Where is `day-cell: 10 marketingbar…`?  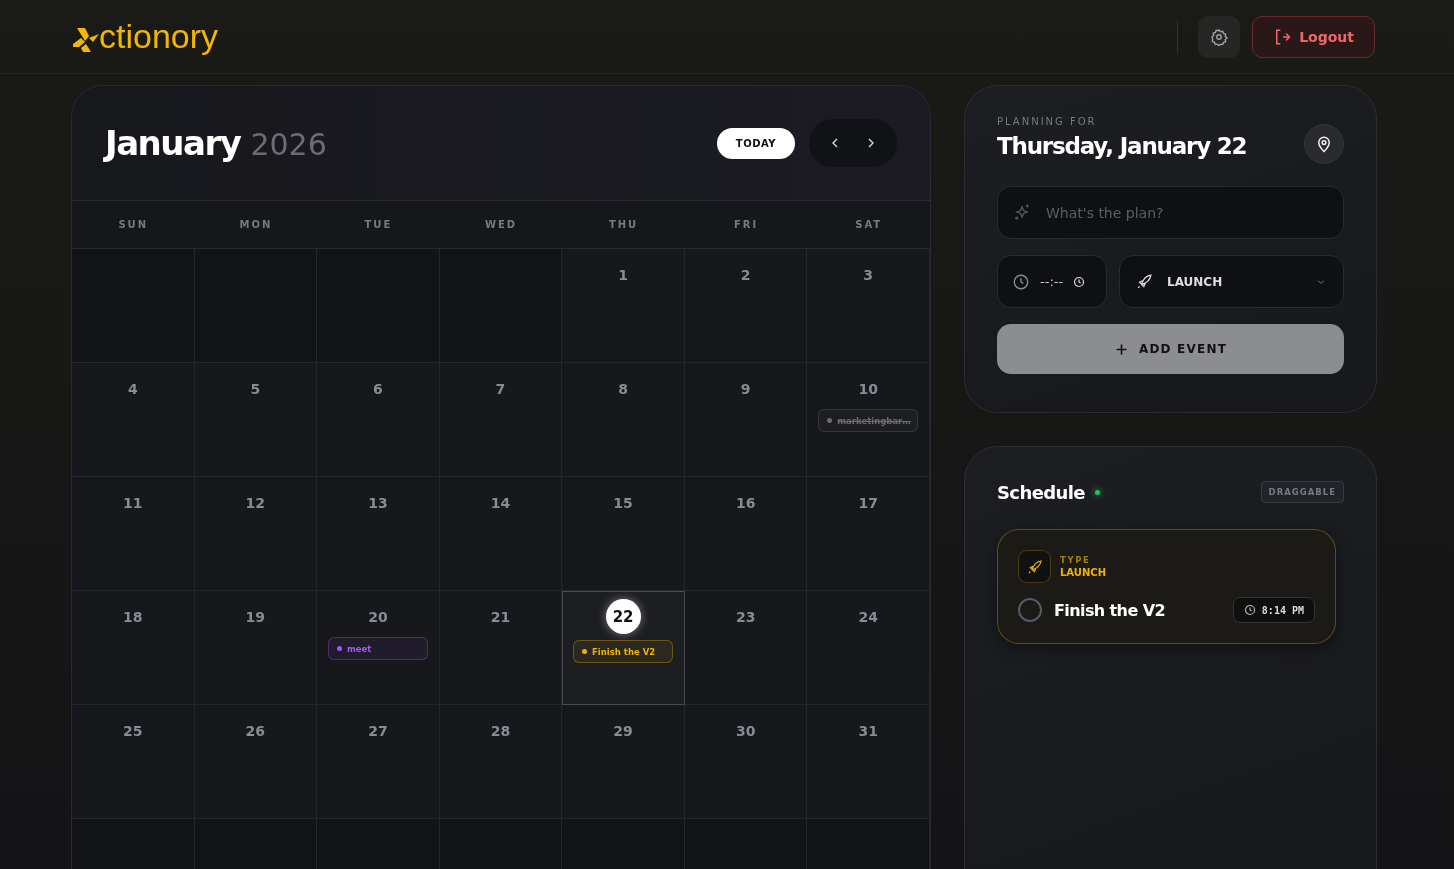 day-cell: 10 marketingbar… is located at coordinates (868, 420).